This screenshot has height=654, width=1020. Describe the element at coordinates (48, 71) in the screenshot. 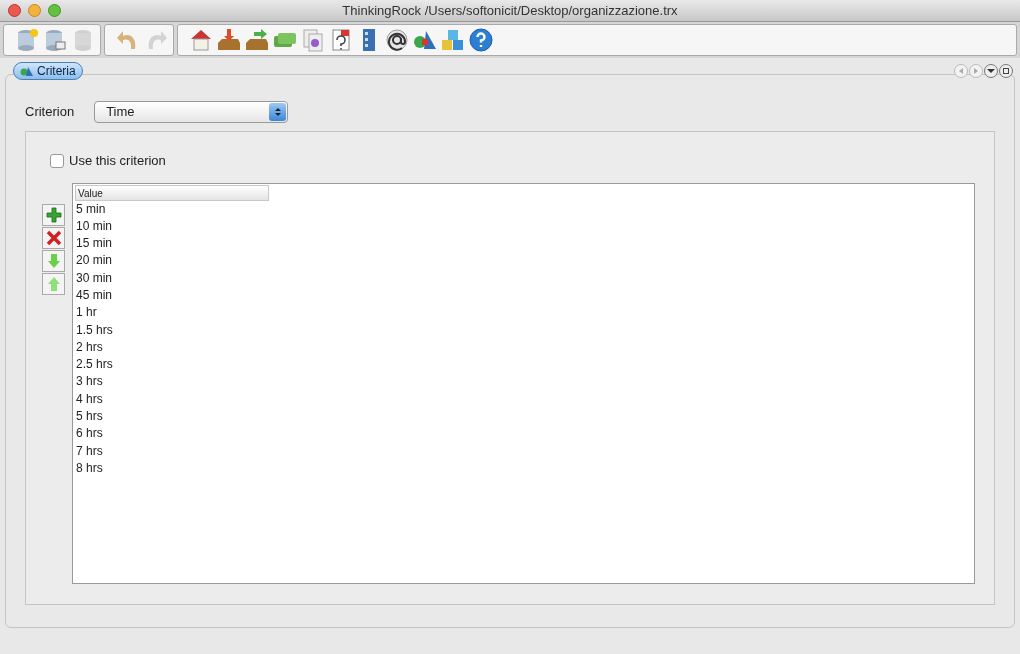

I see `tab: Criteria` at that location.